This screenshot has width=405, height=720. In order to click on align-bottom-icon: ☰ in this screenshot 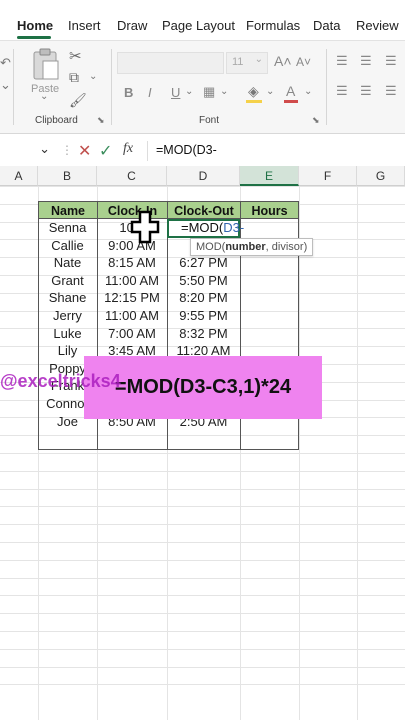, I will do `click(391, 61)`.